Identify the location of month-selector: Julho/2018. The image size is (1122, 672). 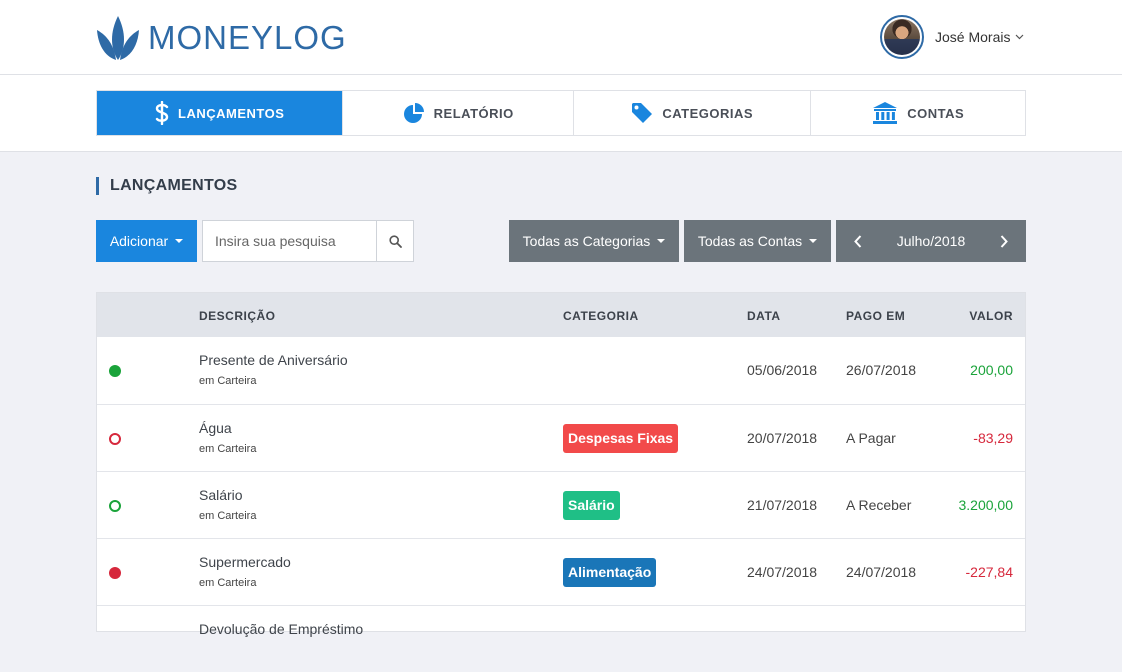
(931, 241).